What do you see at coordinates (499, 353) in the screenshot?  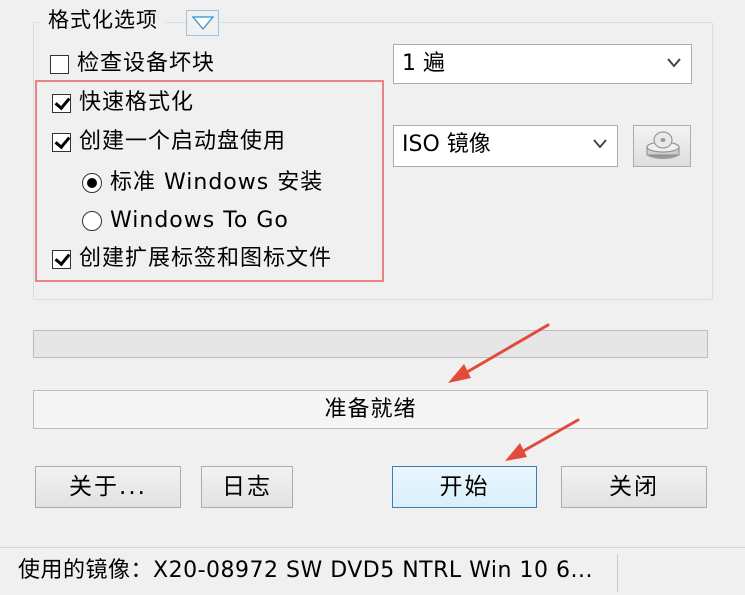 I see `annotation-arrow-progress` at bounding box center [499, 353].